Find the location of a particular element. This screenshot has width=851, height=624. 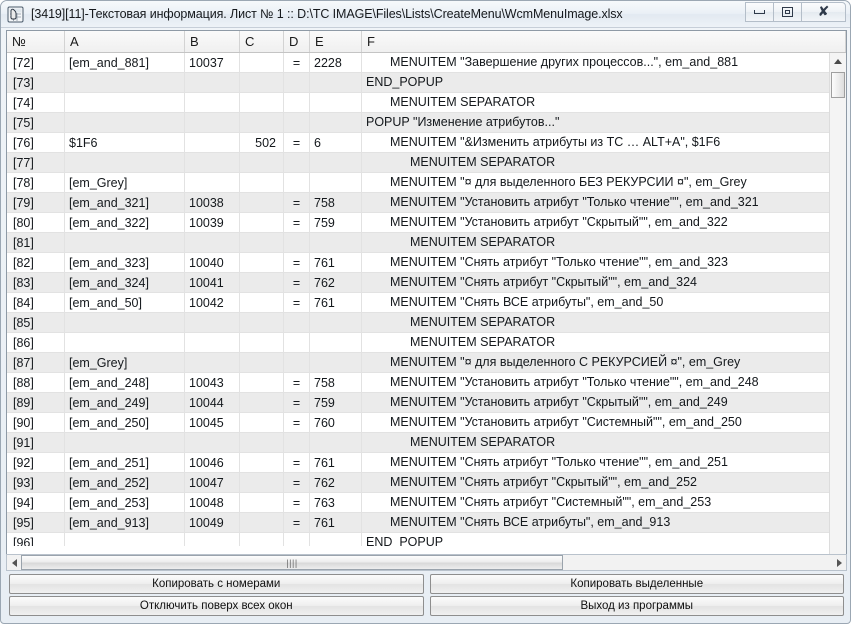

cell-e: 759 is located at coordinates (336, 402).